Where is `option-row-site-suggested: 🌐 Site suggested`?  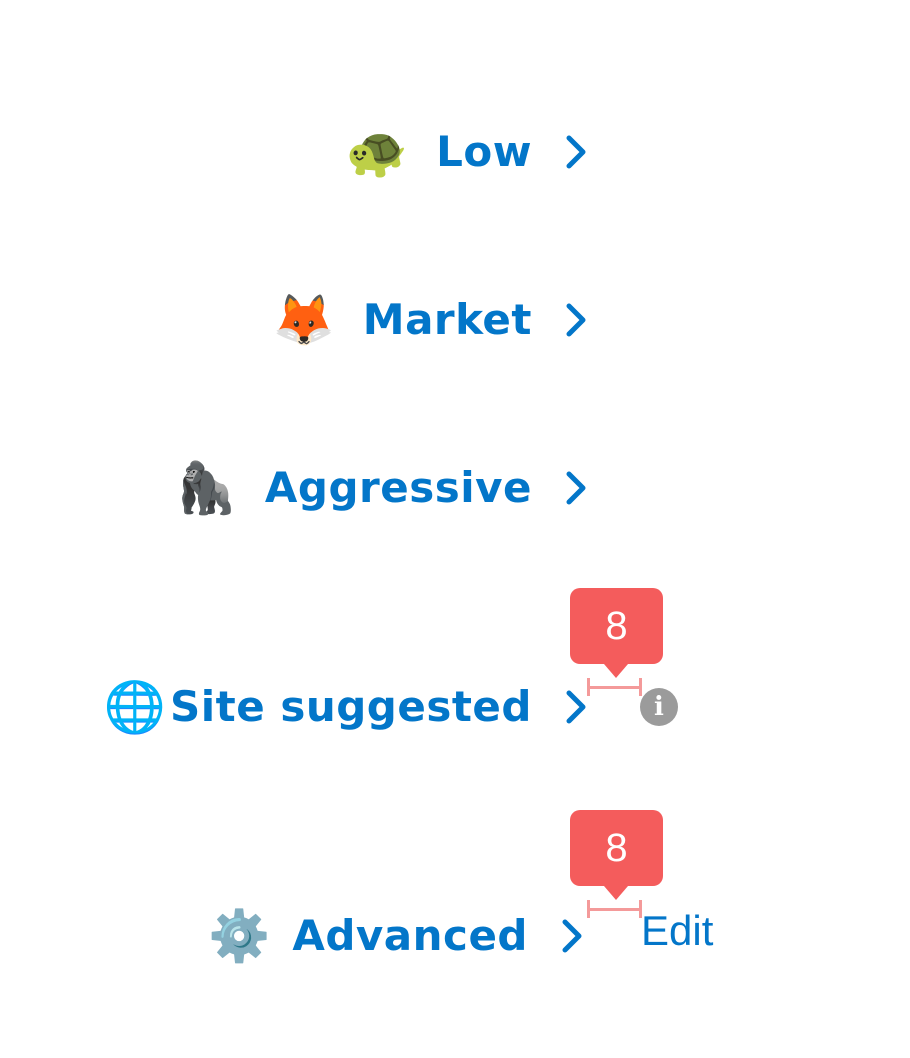 option-row-site-suggested: 🌐 Site suggested is located at coordinates (455, 707).